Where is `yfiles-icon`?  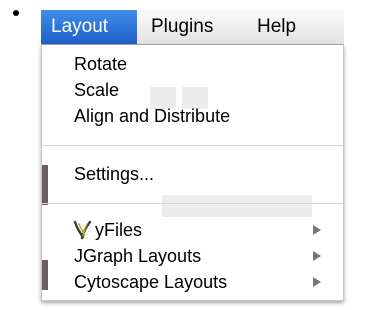 yfiles-icon is located at coordinates (82, 230).